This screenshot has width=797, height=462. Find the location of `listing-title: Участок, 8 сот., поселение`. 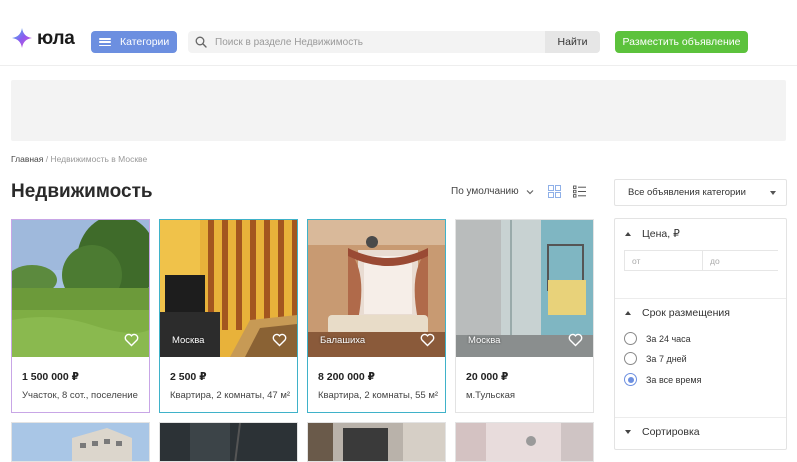

listing-title: Участок, 8 сот., поселение is located at coordinates (80, 395).